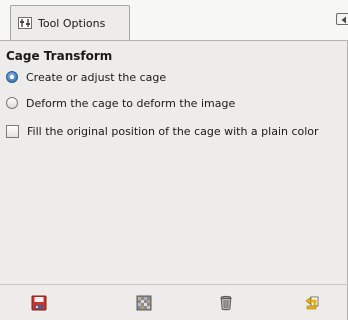  What do you see at coordinates (174, 20) in the screenshot?
I see `dock-tab-bar: Tool Options` at bounding box center [174, 20].